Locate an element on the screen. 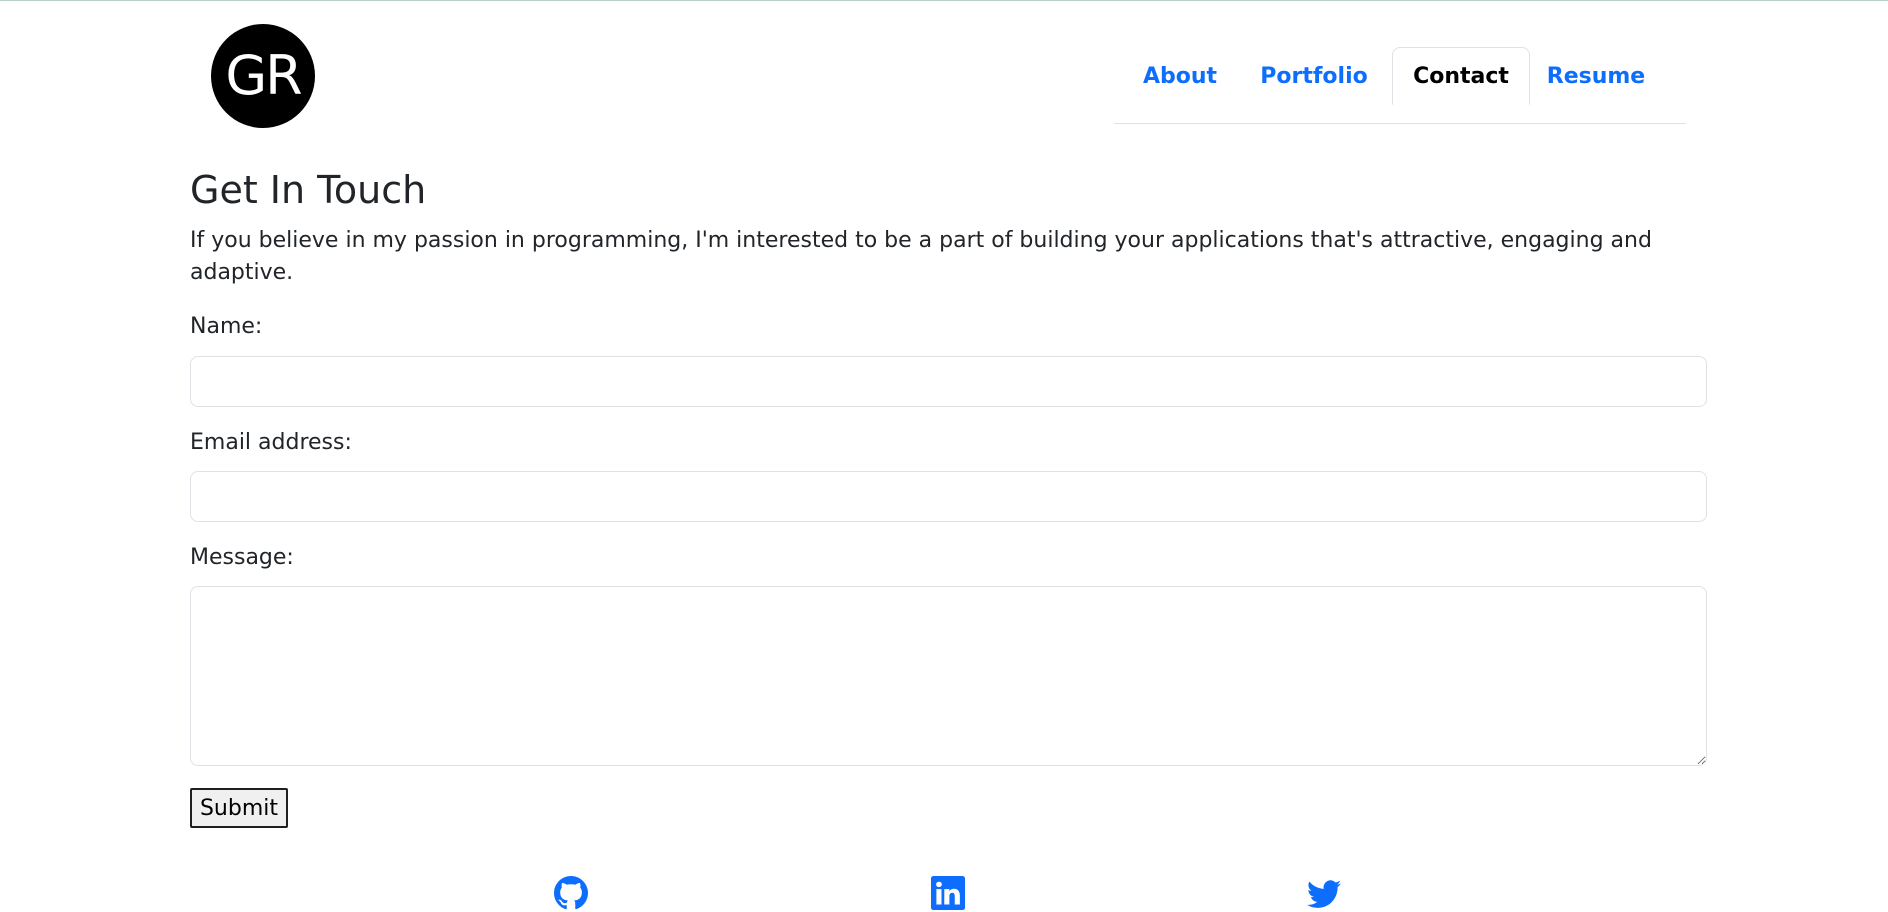  tab-about: About is located at coordinates (1180, 76).